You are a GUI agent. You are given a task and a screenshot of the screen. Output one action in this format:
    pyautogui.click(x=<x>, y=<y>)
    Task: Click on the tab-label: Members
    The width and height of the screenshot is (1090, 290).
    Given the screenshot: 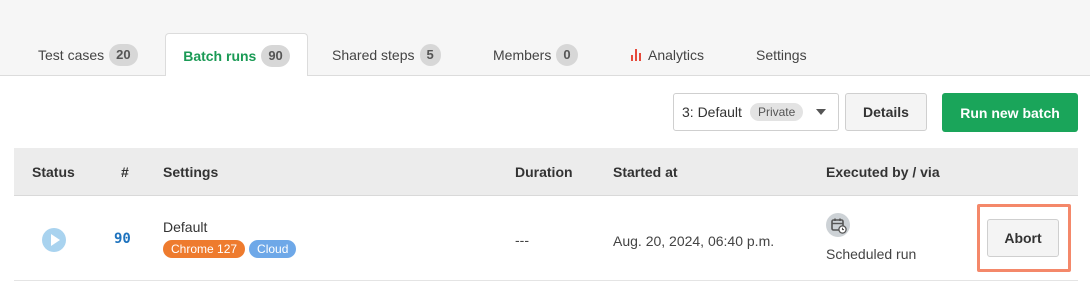 What is the action you would take?
    pyautogui.click(x=522, y=54)
    